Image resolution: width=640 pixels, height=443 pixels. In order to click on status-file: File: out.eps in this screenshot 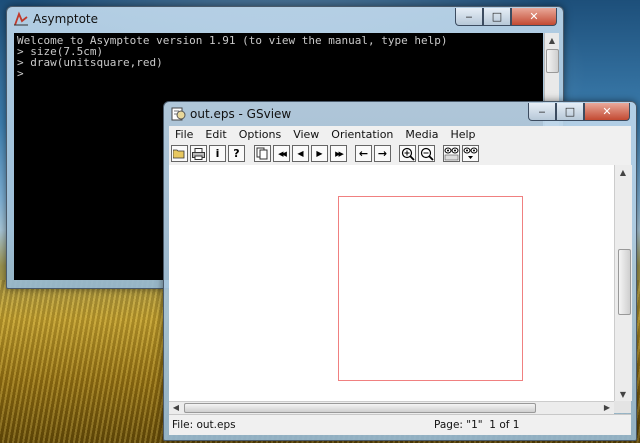, I will do `click(204, 425)`.